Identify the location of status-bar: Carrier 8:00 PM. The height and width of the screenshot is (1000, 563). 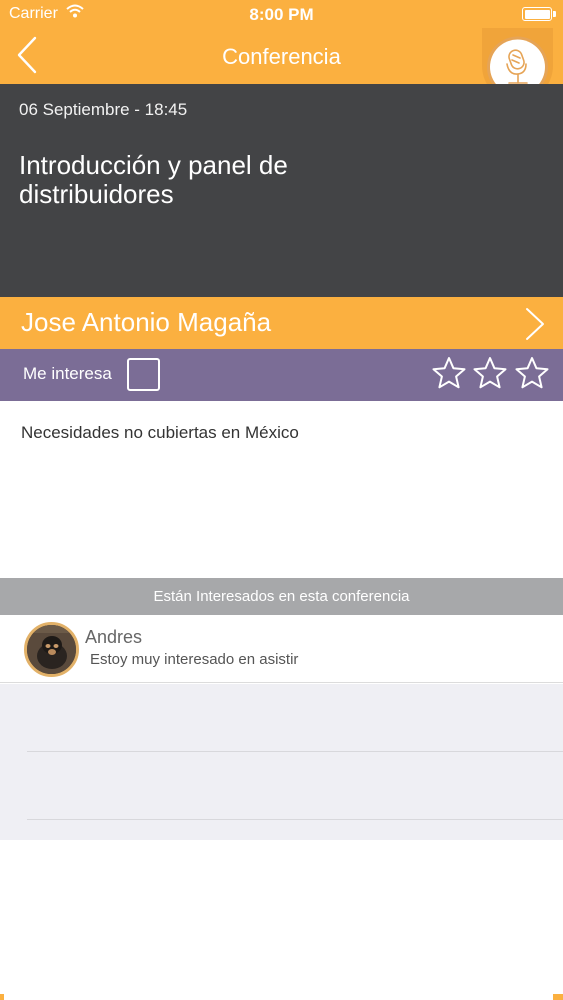
(281, 14).